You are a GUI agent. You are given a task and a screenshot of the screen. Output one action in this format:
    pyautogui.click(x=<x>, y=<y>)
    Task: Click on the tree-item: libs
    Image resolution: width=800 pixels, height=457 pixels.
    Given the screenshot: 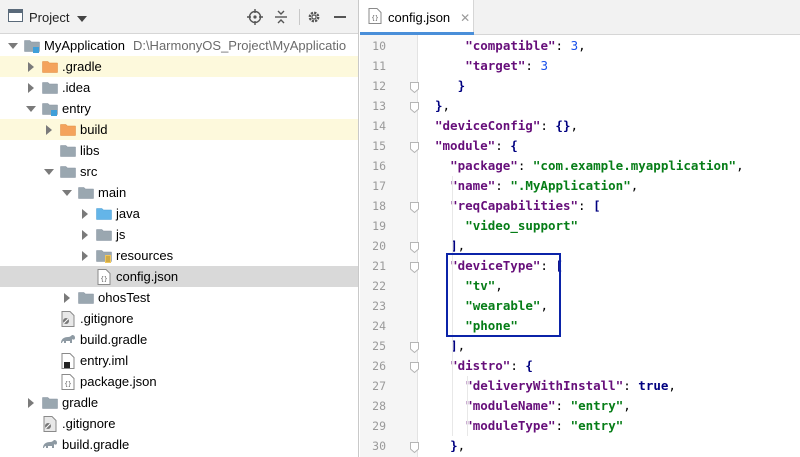 What is the action you would take?
    pyautogui.click(x=179, y=150)
    